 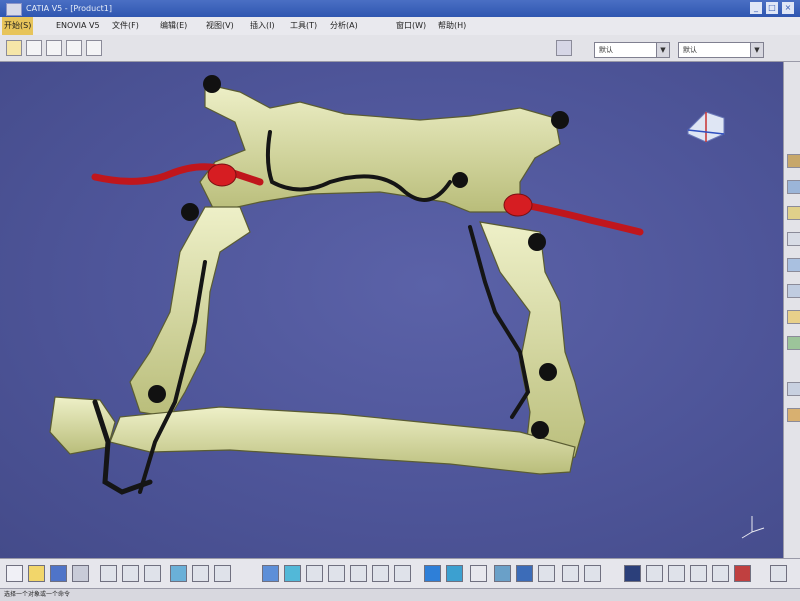 What do you see at coordinates (632, 573) in the screenshot?
I see `section-icon` at bounding box center [632, 573].